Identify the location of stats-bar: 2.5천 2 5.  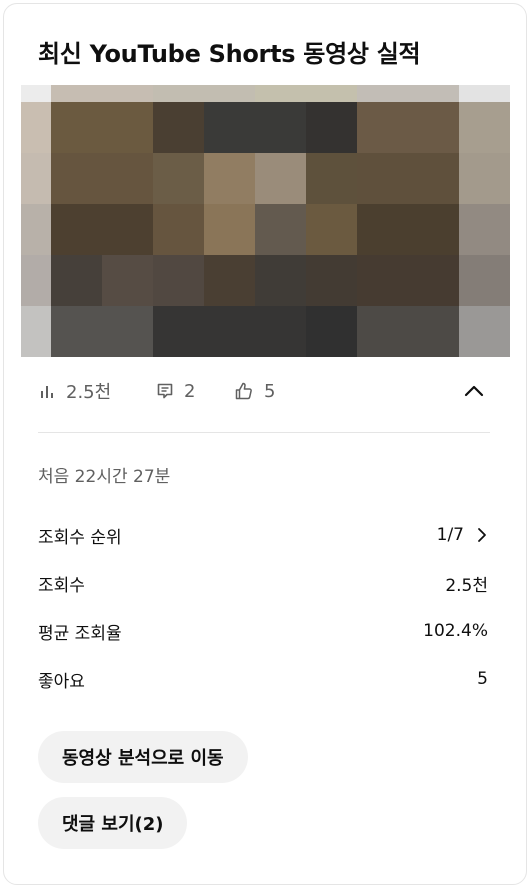
(264, 391).